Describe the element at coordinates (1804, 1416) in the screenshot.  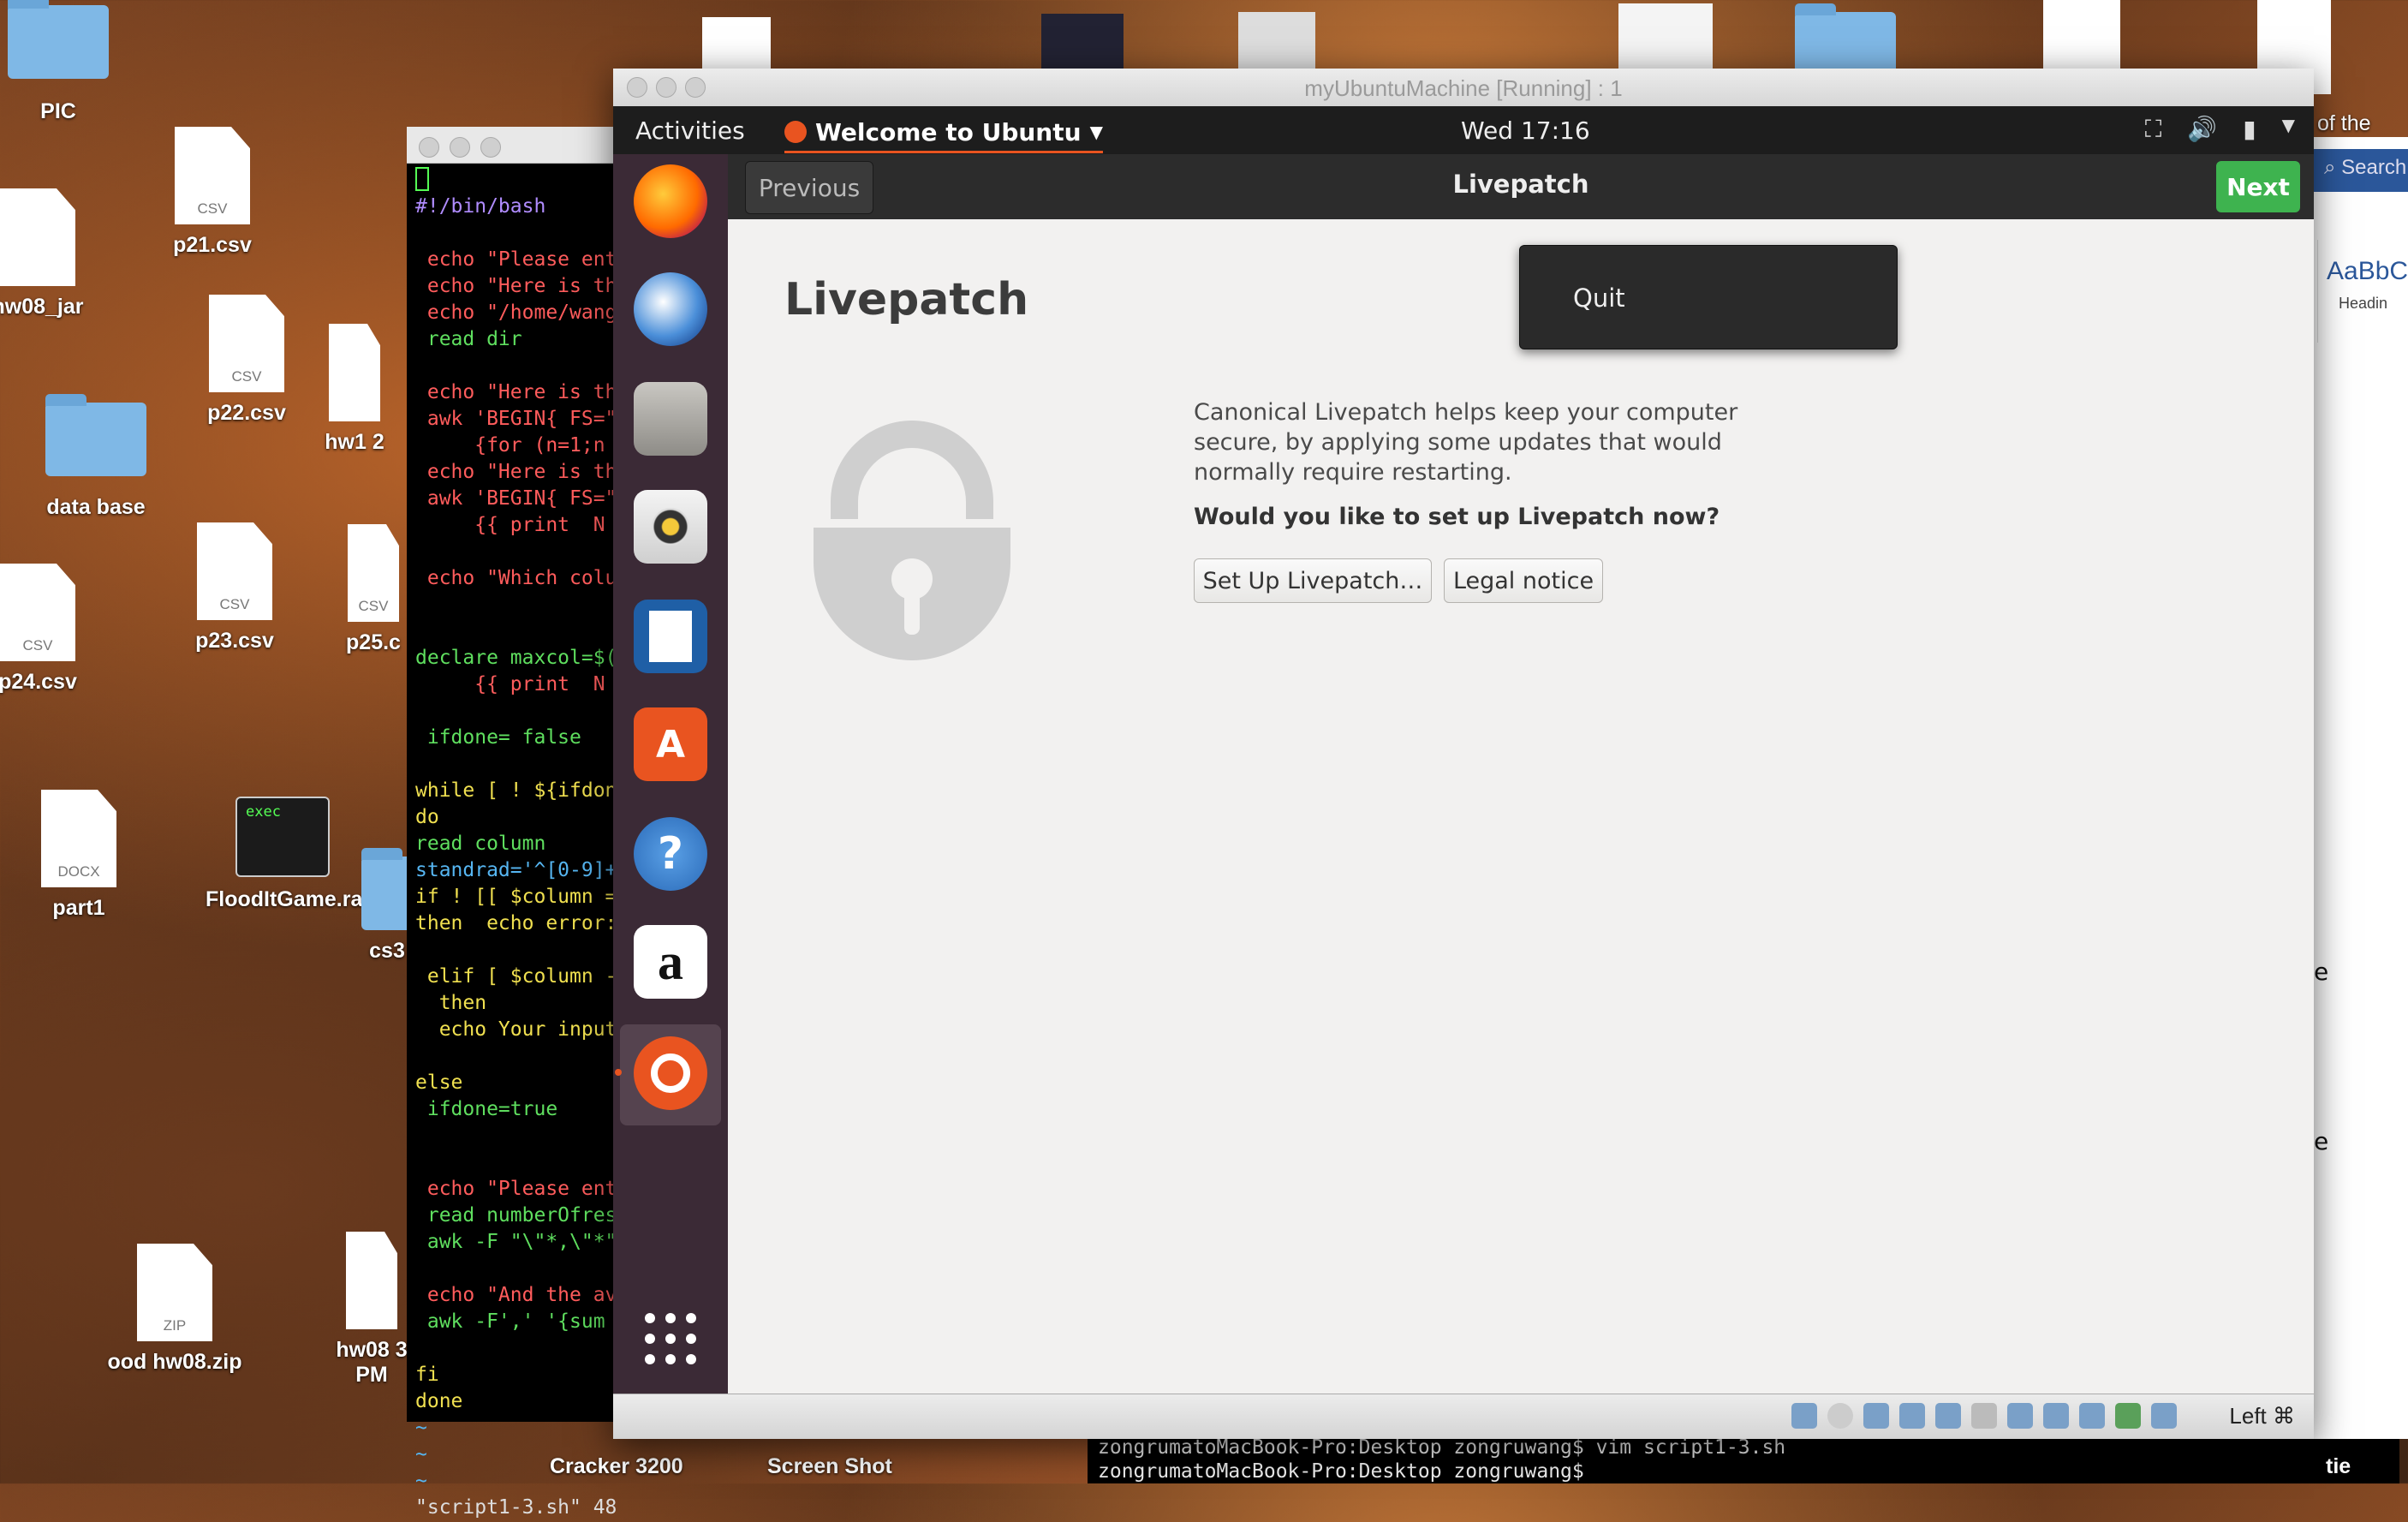
I see `hard-disk-icon` at that location.